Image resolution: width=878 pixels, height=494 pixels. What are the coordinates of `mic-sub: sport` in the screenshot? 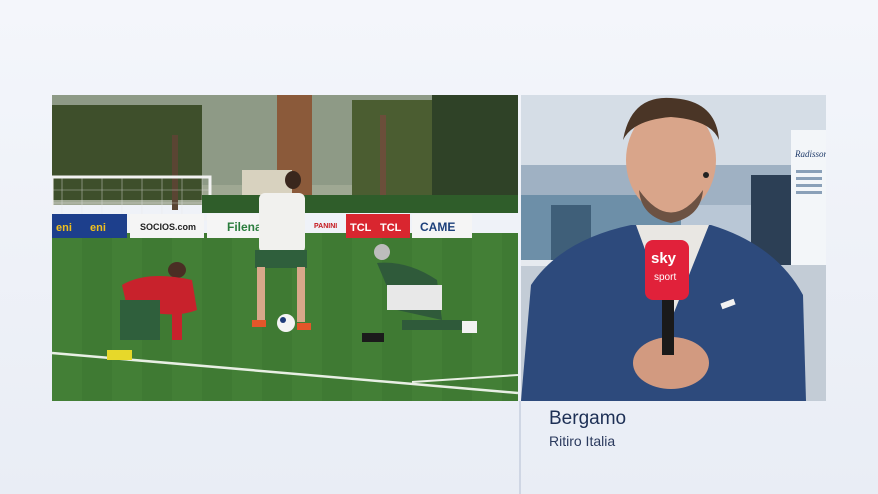 It's located at (665, 277).